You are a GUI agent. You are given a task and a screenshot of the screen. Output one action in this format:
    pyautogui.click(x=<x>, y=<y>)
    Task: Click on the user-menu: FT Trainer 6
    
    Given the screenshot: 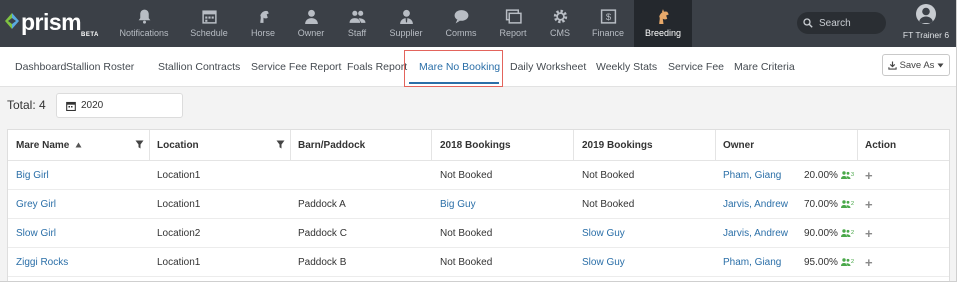 What is the action you would take?
    pyautogui.click(x=925, y=23)
    